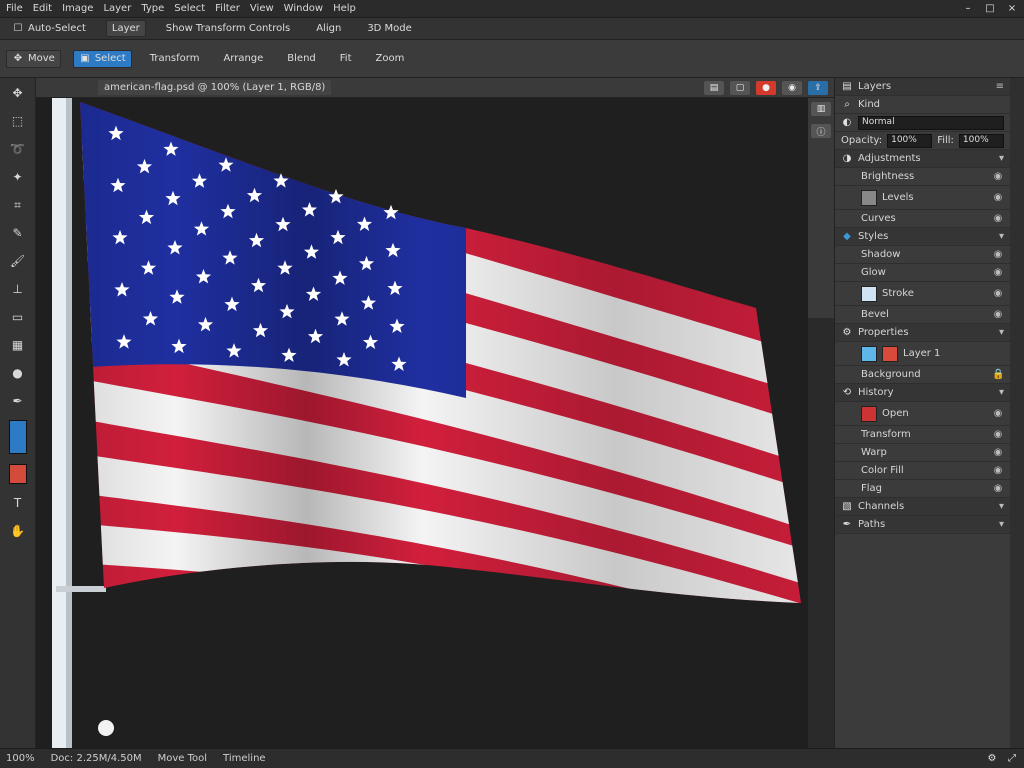  Describe the element at coordinates (18, 401) in the screenshot. I see `pen-tool-icon: ✒` at that location.